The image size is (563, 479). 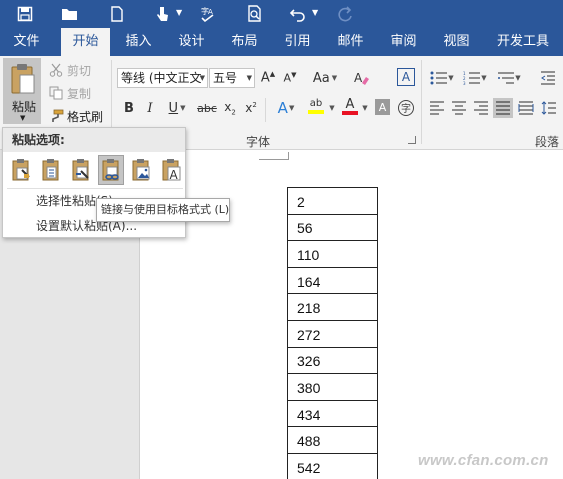 I want to click on paste-merge-formatting-icon, so click(x=50, y=170).